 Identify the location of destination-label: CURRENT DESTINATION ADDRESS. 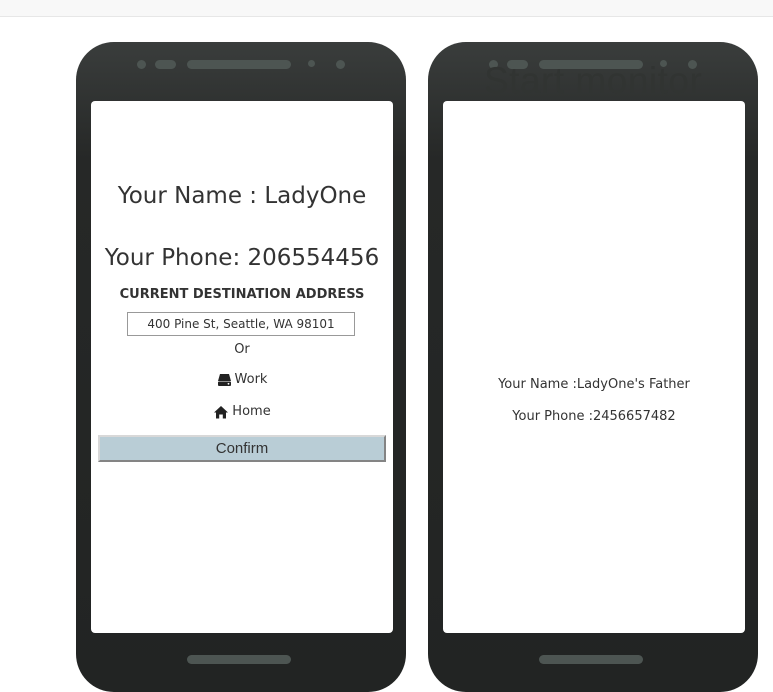
(242, 294).